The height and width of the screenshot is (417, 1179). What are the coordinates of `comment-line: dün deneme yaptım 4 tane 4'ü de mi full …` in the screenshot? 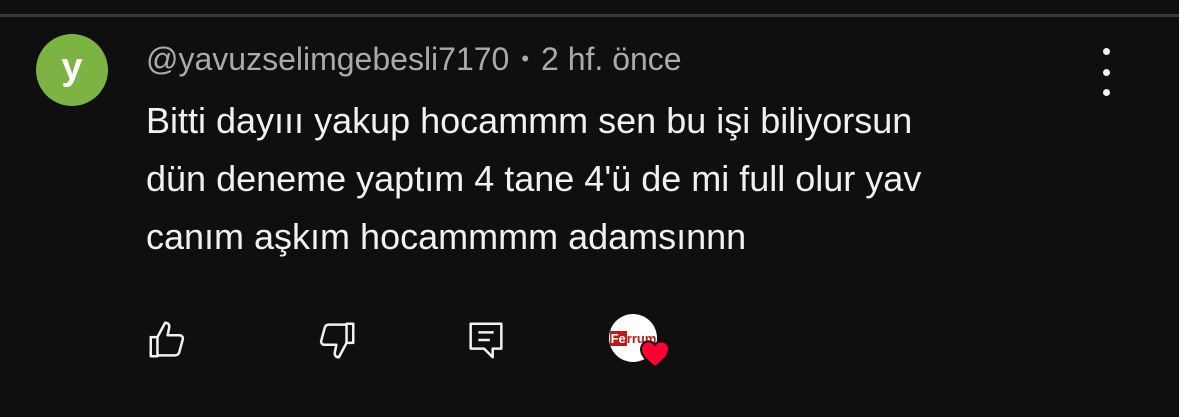 It's located at (534, 178).